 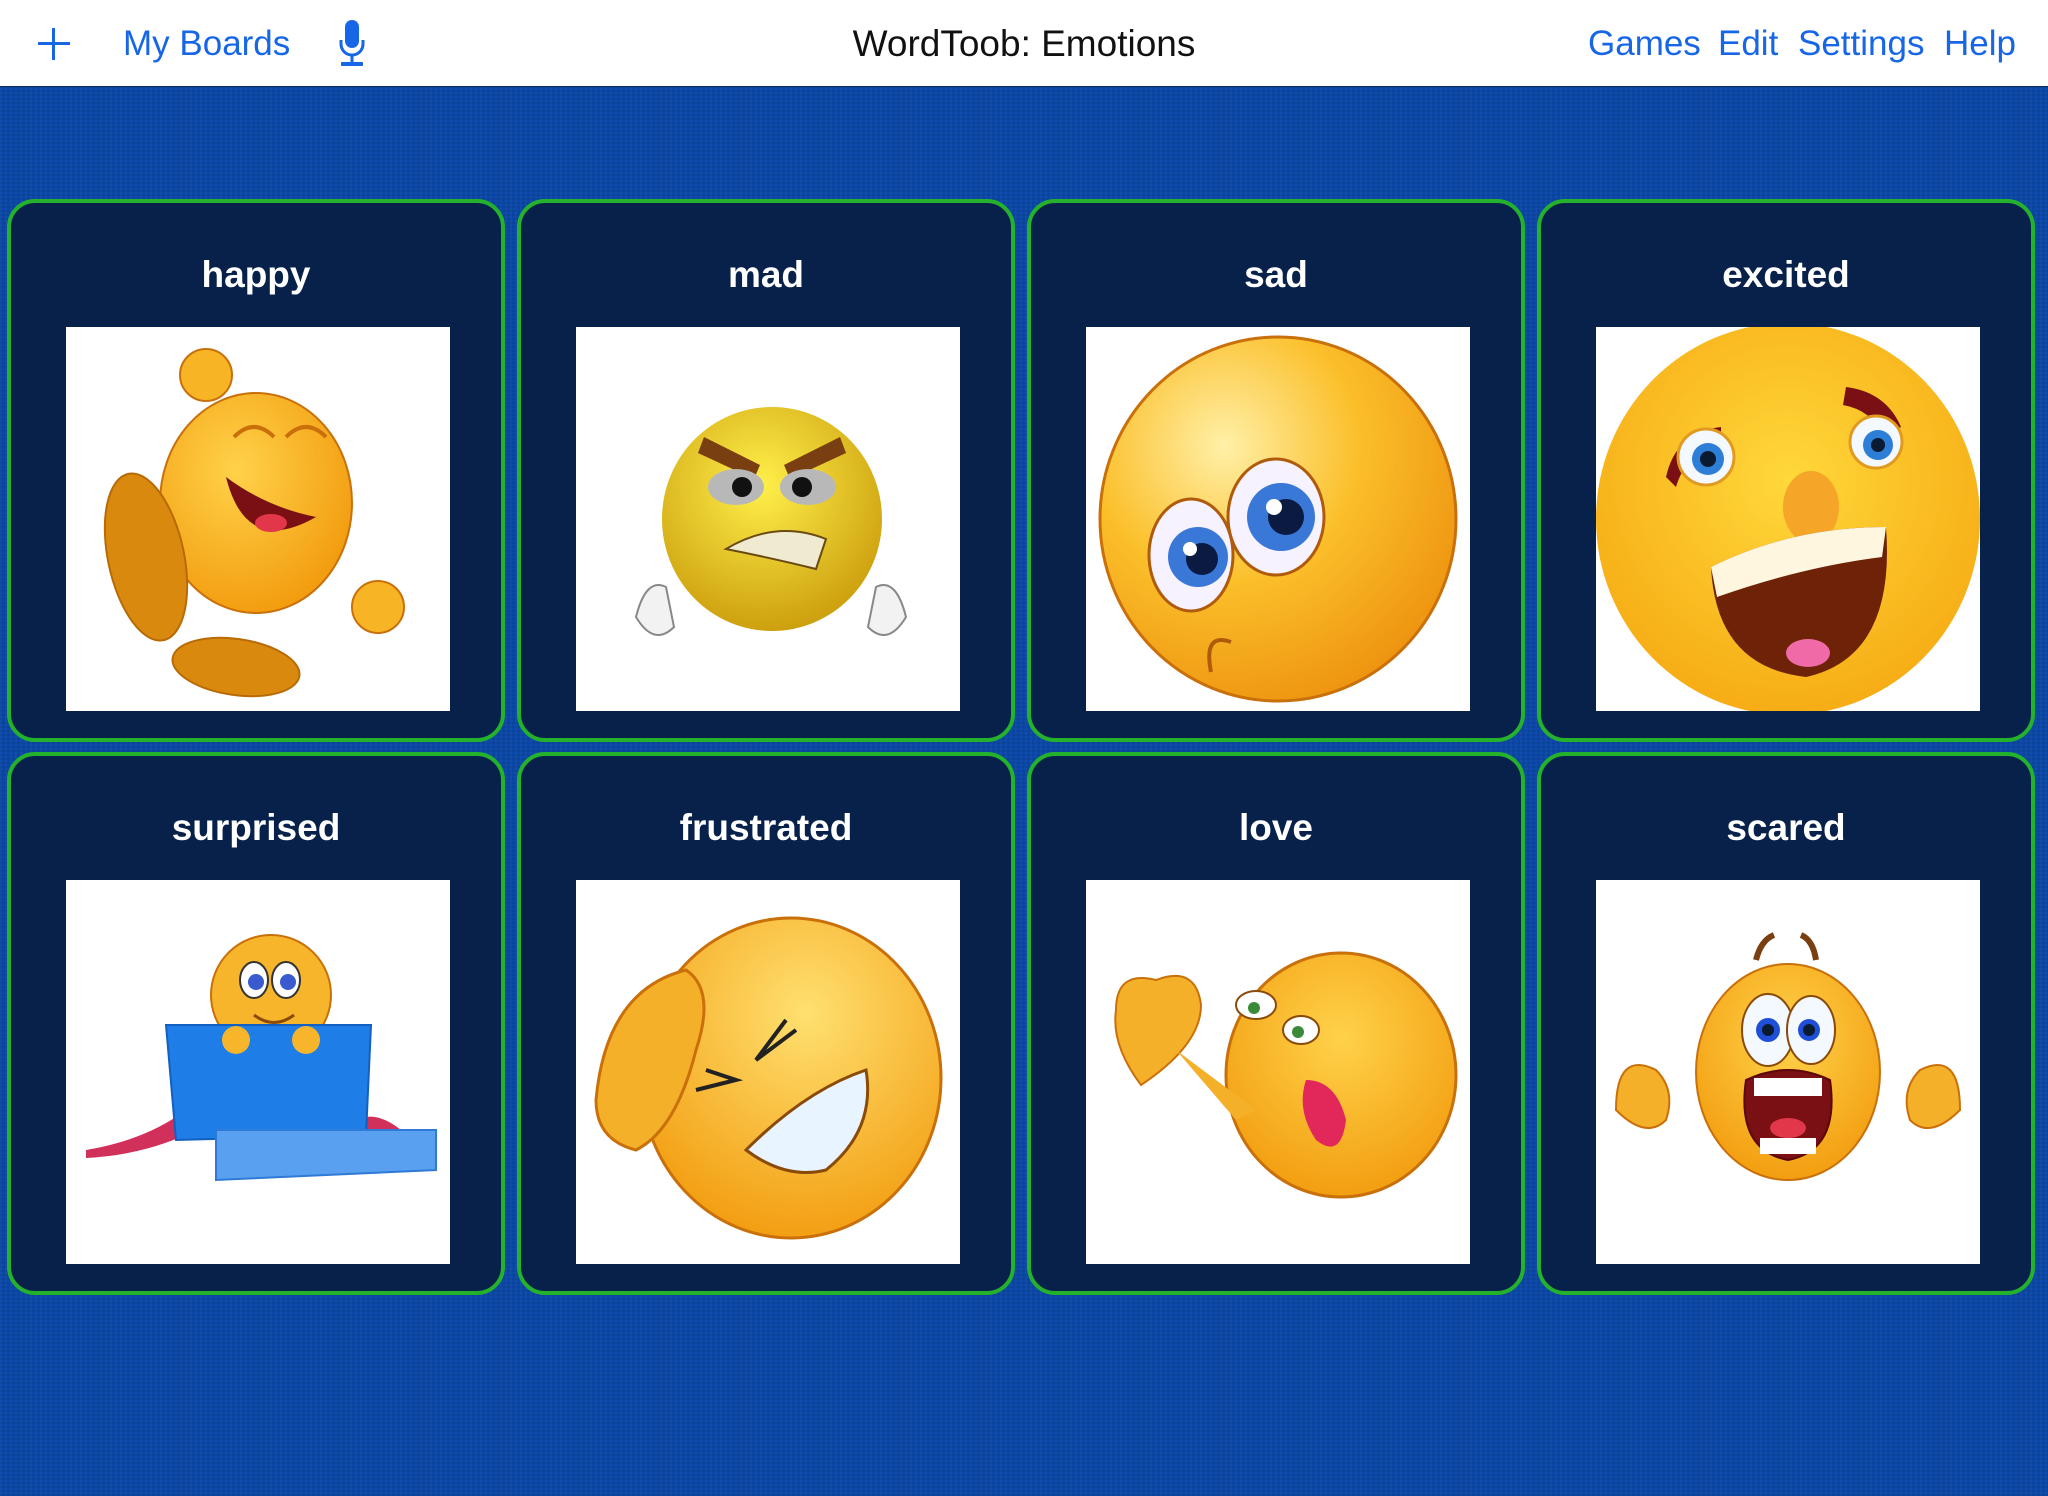 I want to click on love-emoji-image, so click(x=1278, y=1072).